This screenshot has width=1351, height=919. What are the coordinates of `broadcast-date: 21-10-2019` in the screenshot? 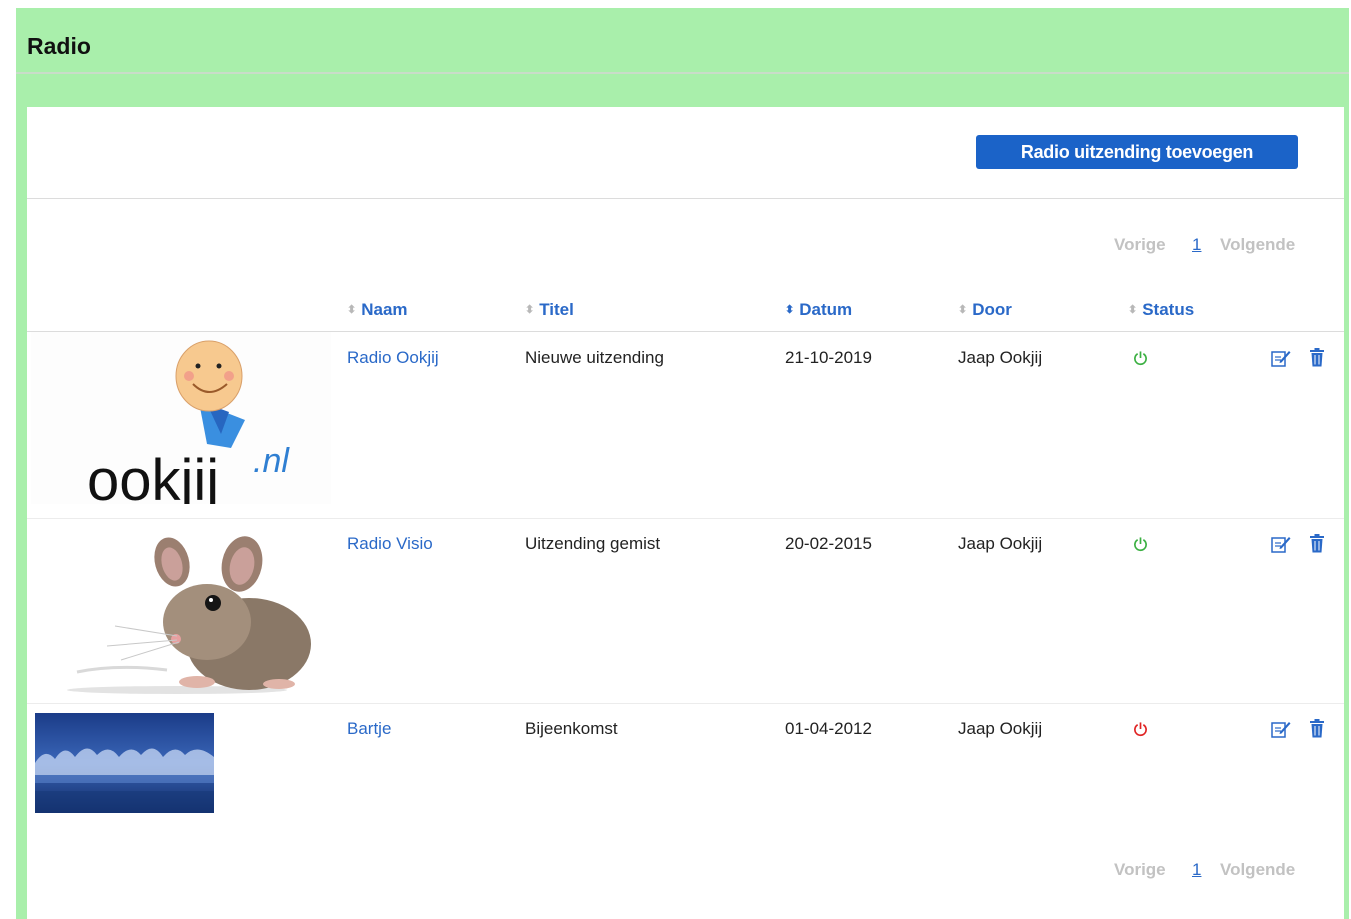 It's located at (828, 357).